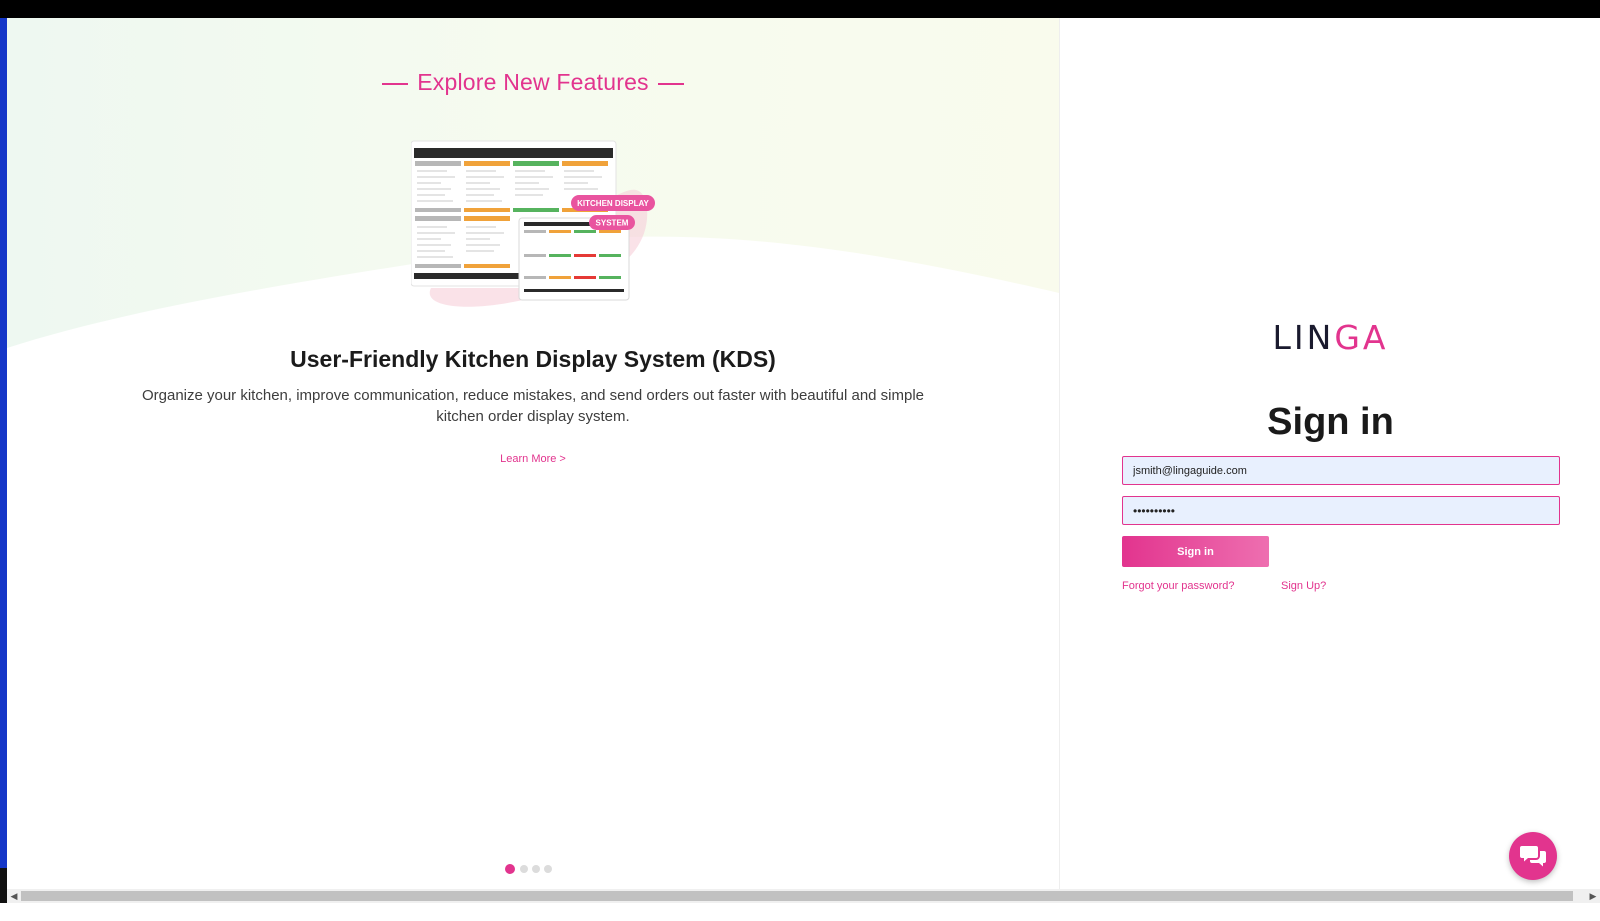 The image size is (1600, 921). What do you see at coordinates (1593, 896) in the screenshot?
I see `chevron-right-icon: ▶` at bounding box center [1593, 896].